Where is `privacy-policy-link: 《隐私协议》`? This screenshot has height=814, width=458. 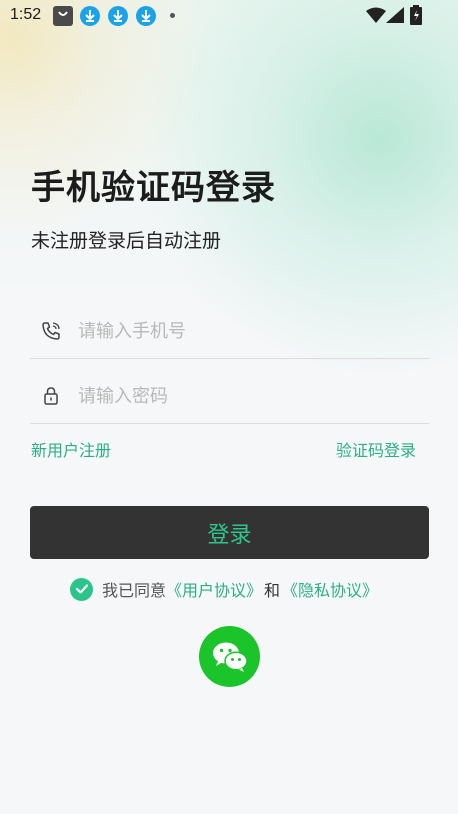
privacy-policy-link: 《隐私协议》 is located at coordinates (330, 589).